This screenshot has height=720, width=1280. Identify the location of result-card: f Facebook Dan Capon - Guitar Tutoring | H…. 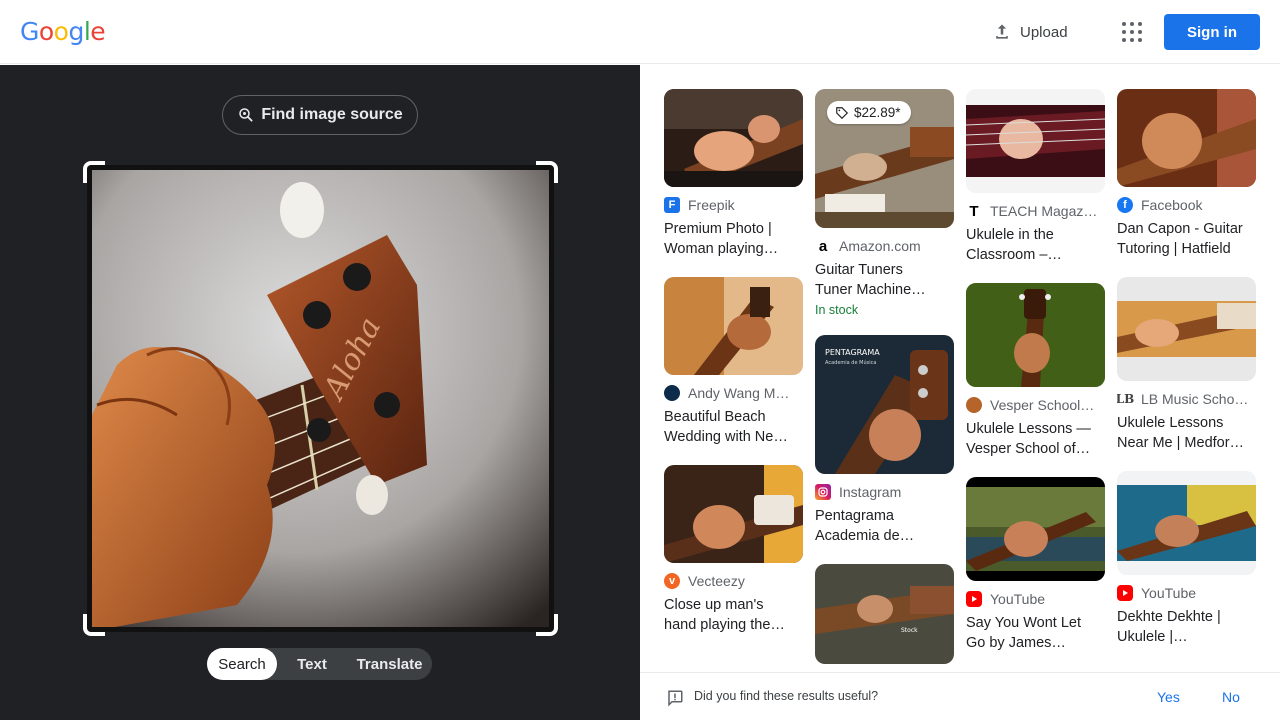
(1186, 174).